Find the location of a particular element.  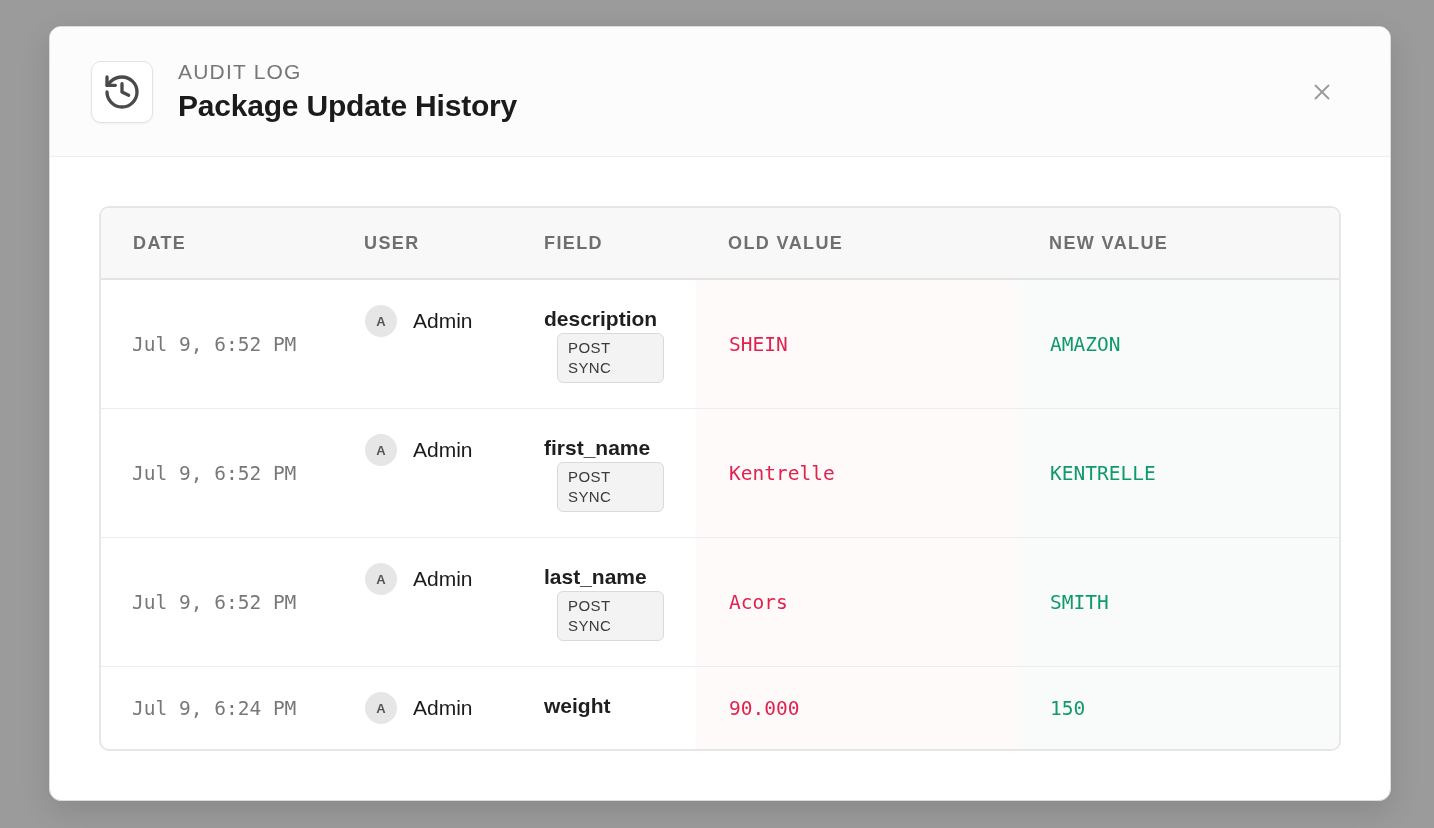

new-value-text: 150 is located at coordinates (1068, 708).